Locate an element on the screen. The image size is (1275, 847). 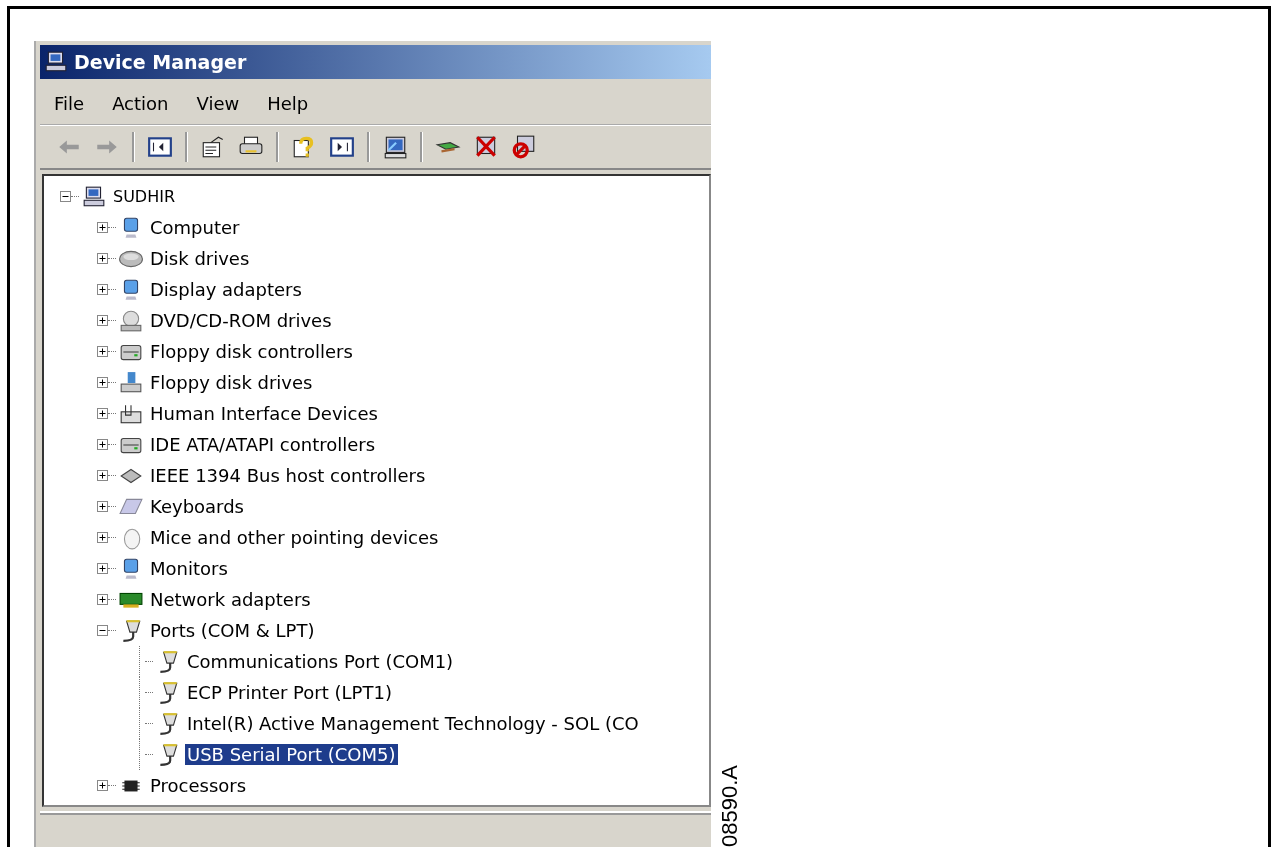
disable-icon is located at coordinates (524, 147).